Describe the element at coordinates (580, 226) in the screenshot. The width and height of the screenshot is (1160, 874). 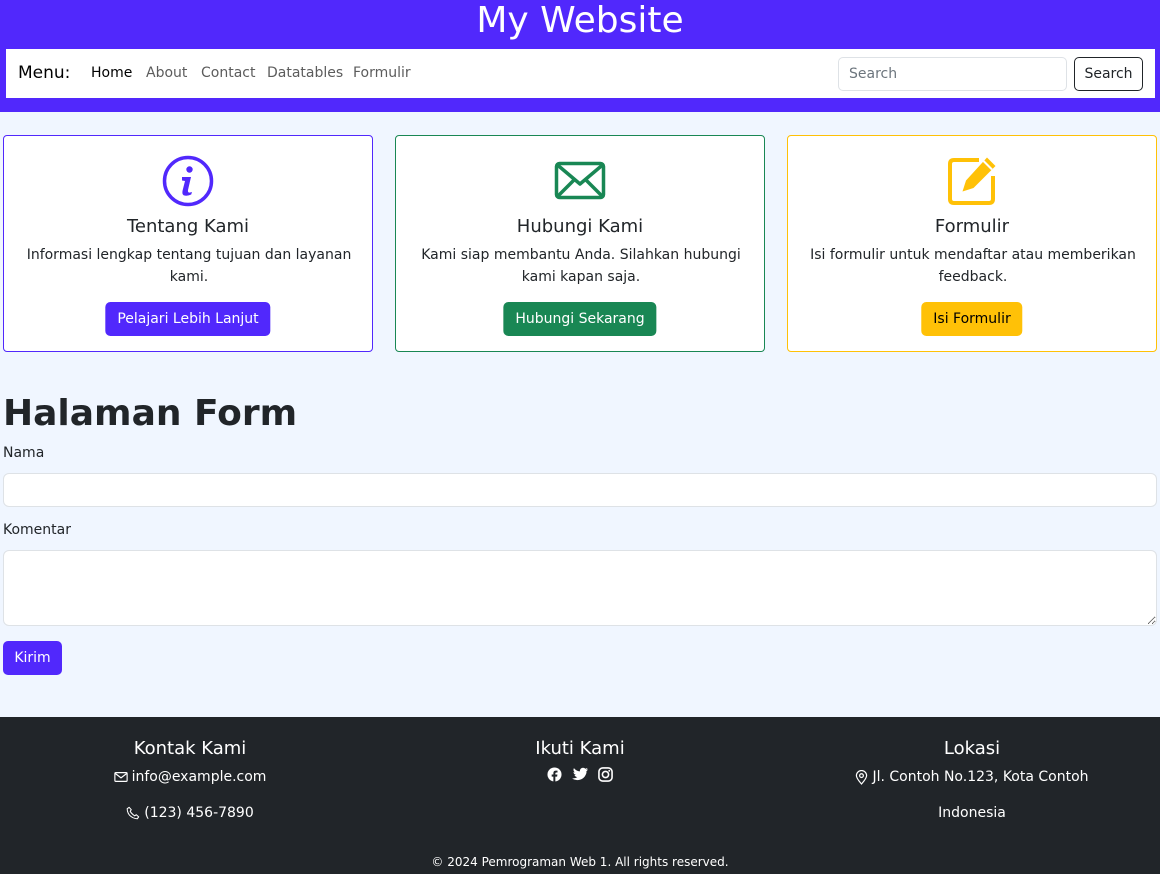
I see `card-title: Hubungi Kami` at that location.